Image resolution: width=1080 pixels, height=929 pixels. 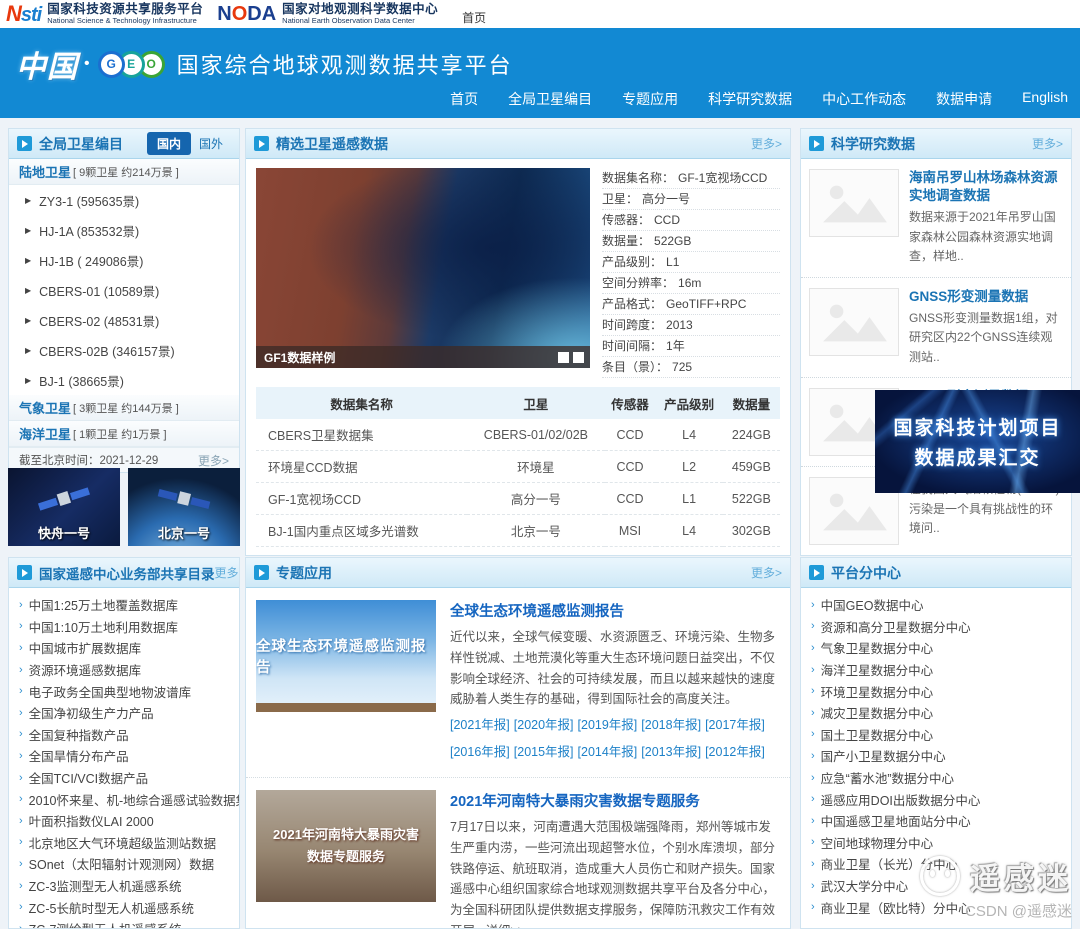 I want to click on satellite-item: ▶ CBERS-02B (346157景), so click(x=124, y=350).